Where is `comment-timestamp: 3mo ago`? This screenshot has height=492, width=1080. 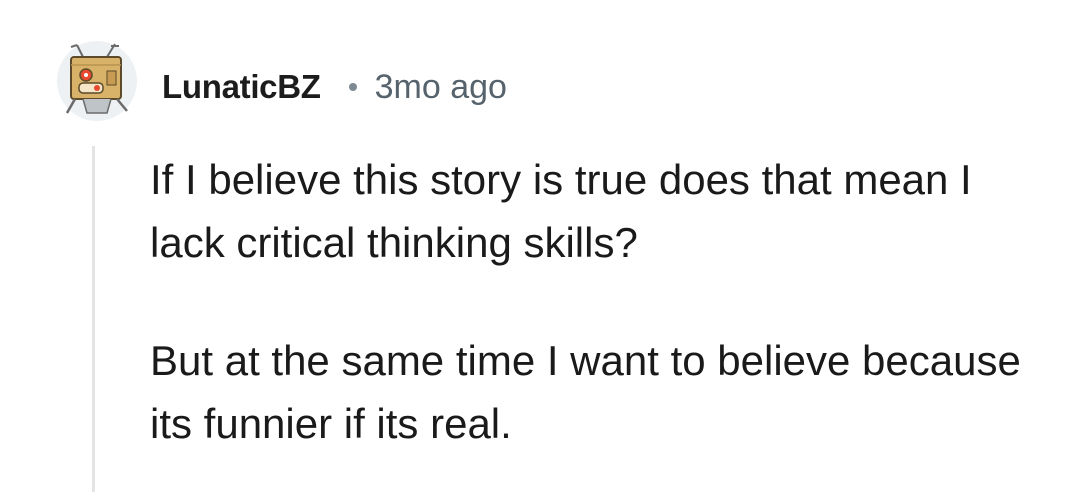 comment-timestamp: 3mo ago is located at coordinates (440, 86).